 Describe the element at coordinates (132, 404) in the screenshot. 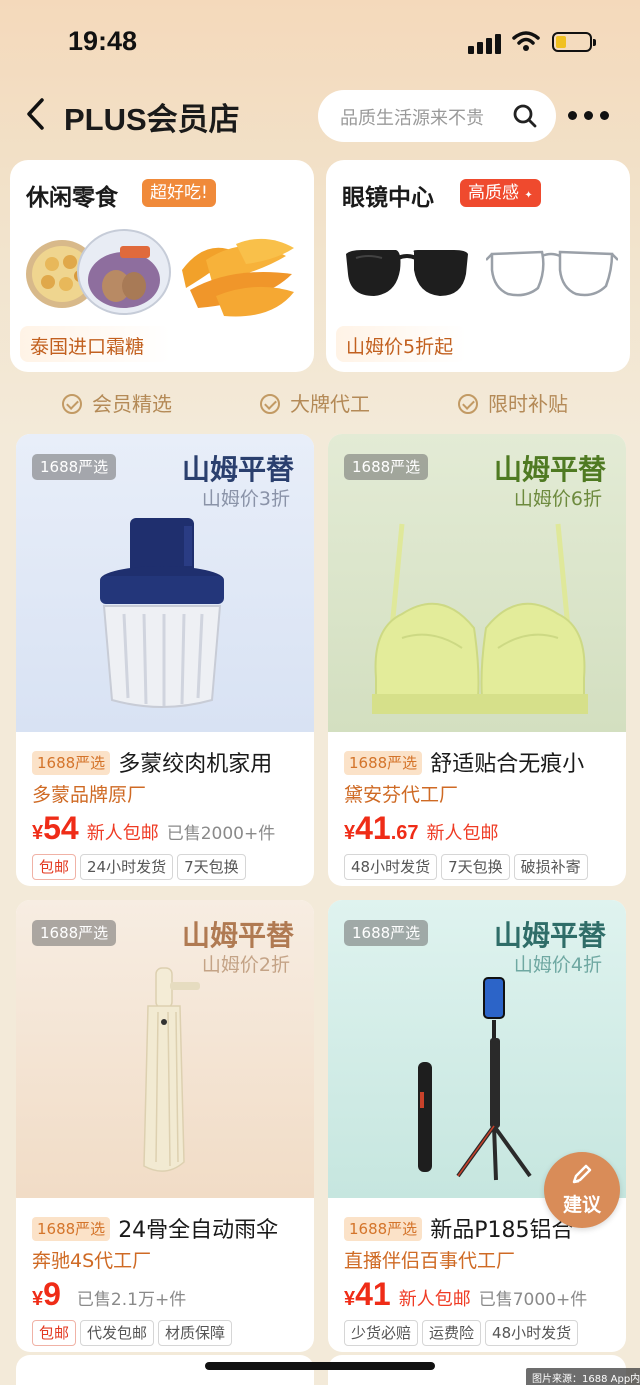

I see `feature-label: 会员精选` at that location.